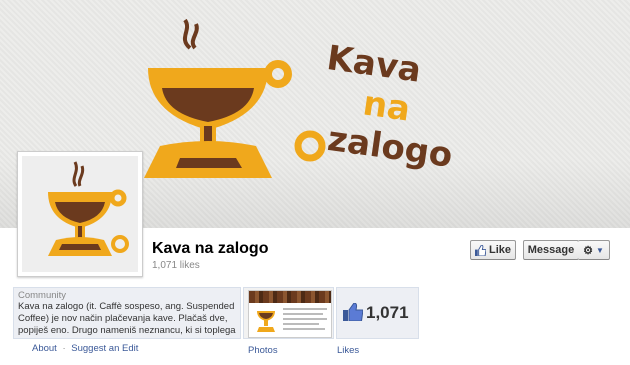 Image resolution: width=630 pixels, height=365 pixels. Describe the element at coordinates (588, 250) in the screenshot. I see `gear-icon: ⚙` at that location.